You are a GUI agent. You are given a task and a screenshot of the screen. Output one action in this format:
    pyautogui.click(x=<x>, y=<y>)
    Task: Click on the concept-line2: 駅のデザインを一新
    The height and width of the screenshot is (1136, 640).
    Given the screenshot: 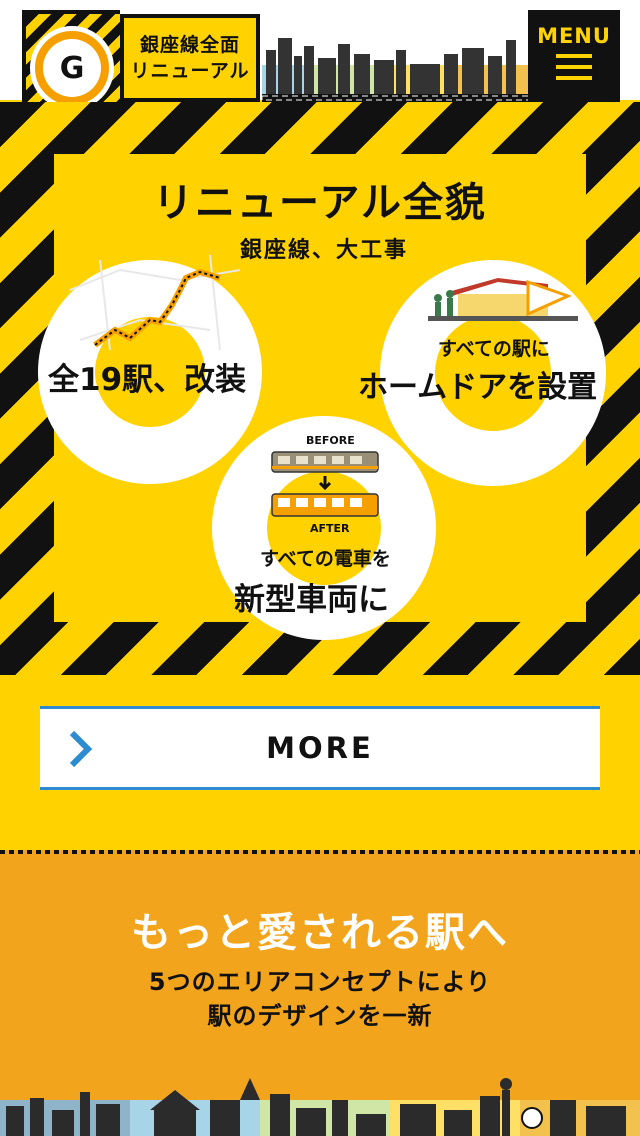 What is the action you would take?
    pyautogui.click(x=320, y=1016)
    